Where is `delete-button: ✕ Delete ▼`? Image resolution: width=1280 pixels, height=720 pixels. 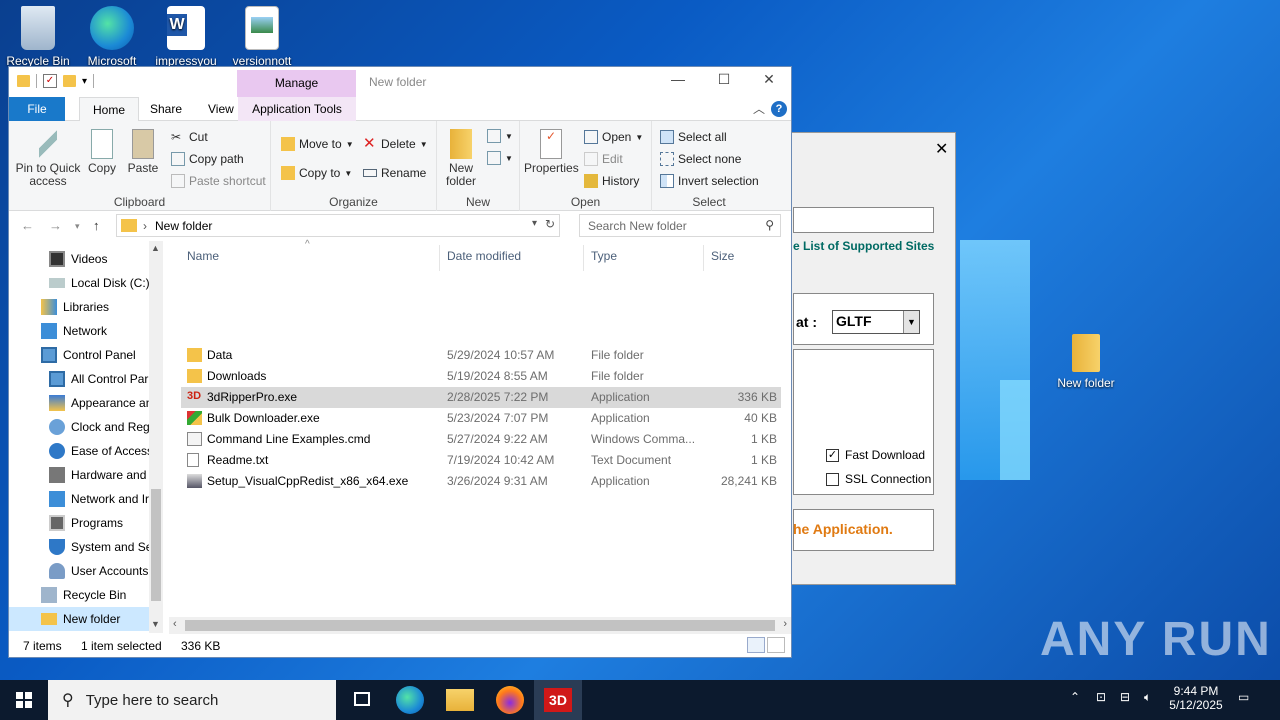 delete-button: ✕ Delete ▼ is located at coordinates (395, 143).